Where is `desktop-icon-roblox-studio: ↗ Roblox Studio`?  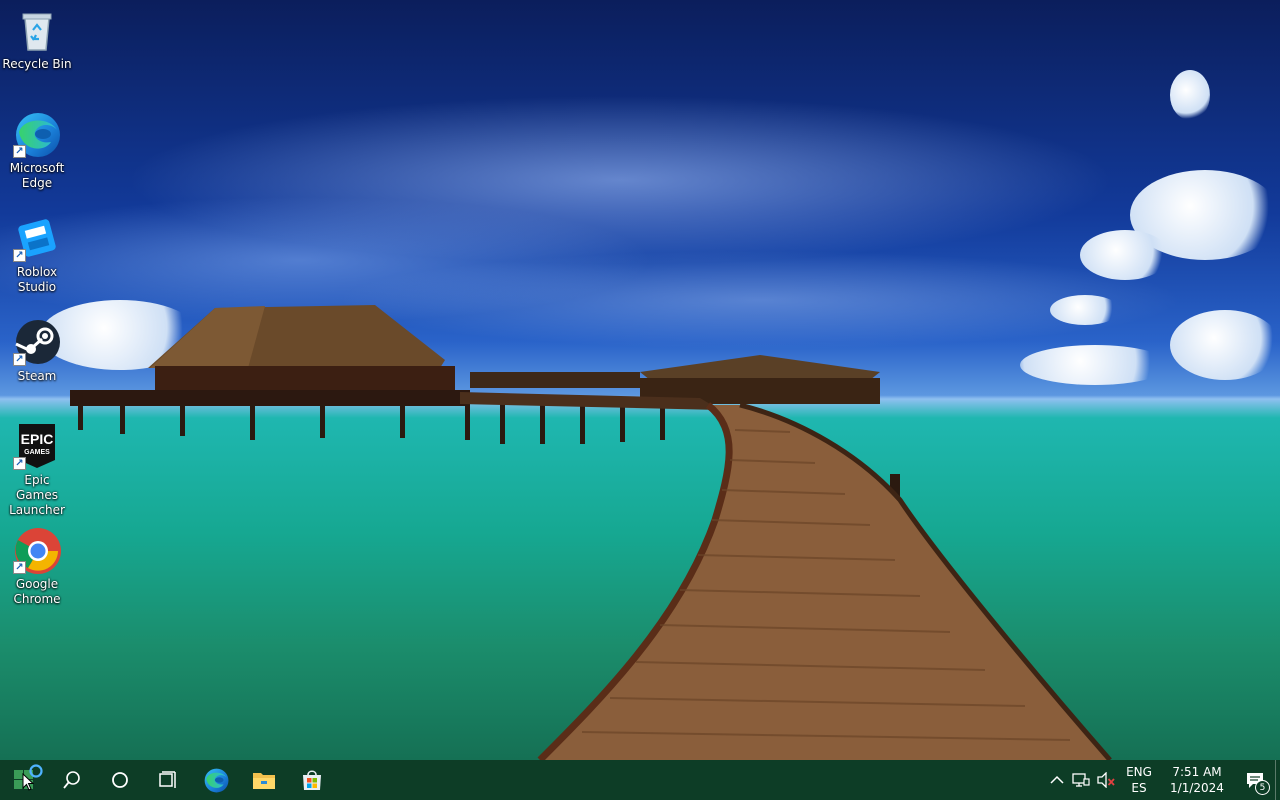
desktop-icon-roblox-studio: ↗ Roblox Studio is located at coordinates (37, 254).